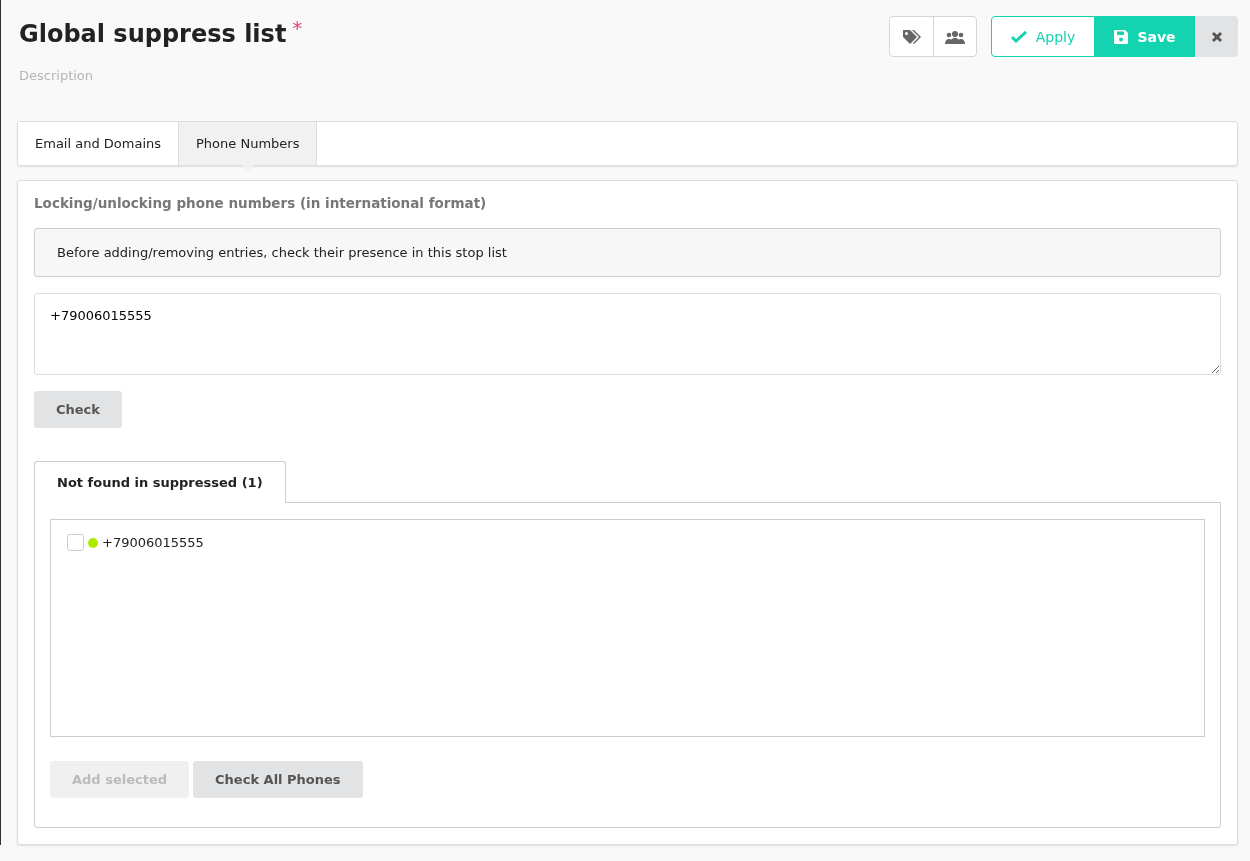 This screenshot has height=861, width=1250. What do you see at coordinates (278, 779) in the screenshot?
I see `action-button: Check All Phones` at bounding box center [278, 779].